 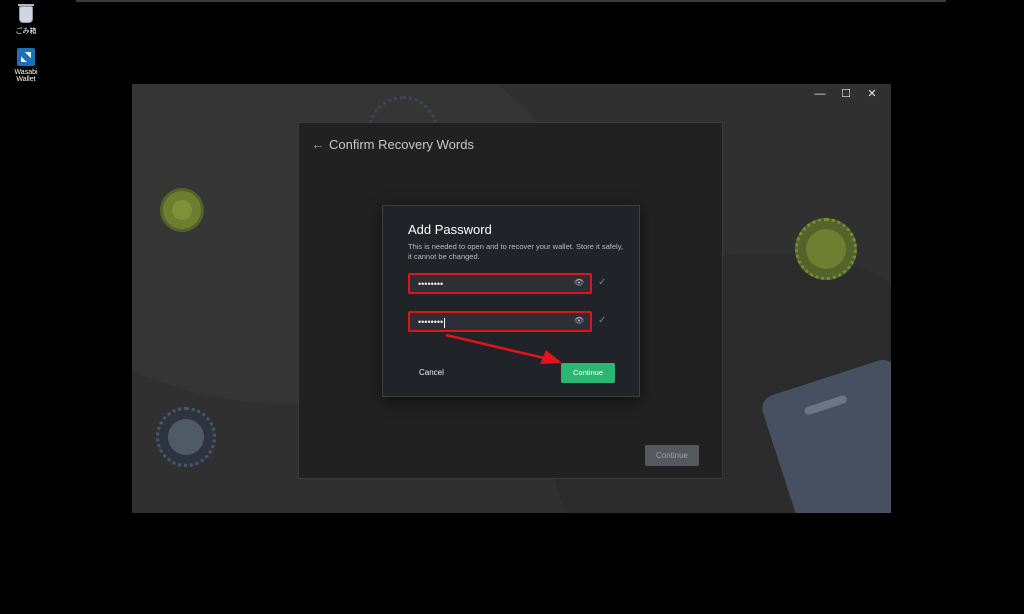 I want to click on maximize-button: ☐, so click(x=846, y=94).